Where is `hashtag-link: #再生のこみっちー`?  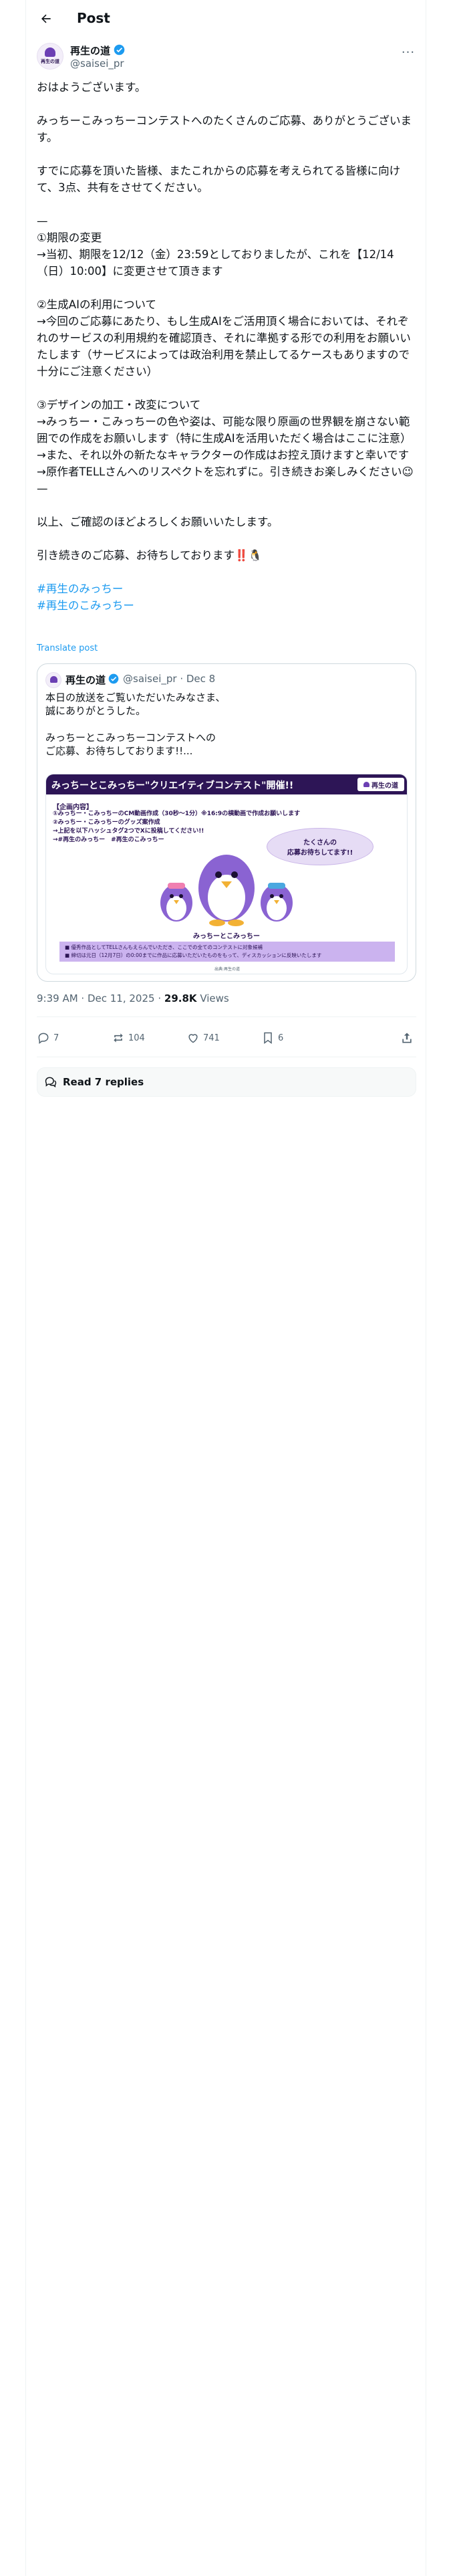 hashtag-link: #再生のこみっちー is located at coordinates (228, 605).